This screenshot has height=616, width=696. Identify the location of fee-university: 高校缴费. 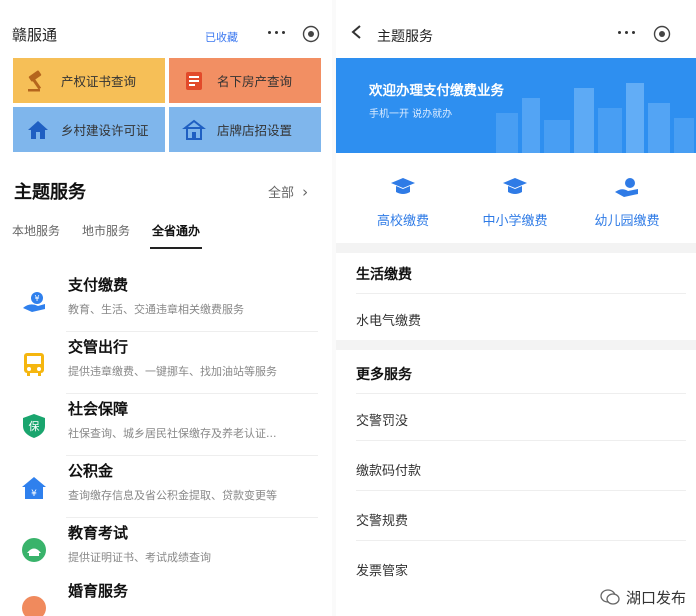
(403, 200).